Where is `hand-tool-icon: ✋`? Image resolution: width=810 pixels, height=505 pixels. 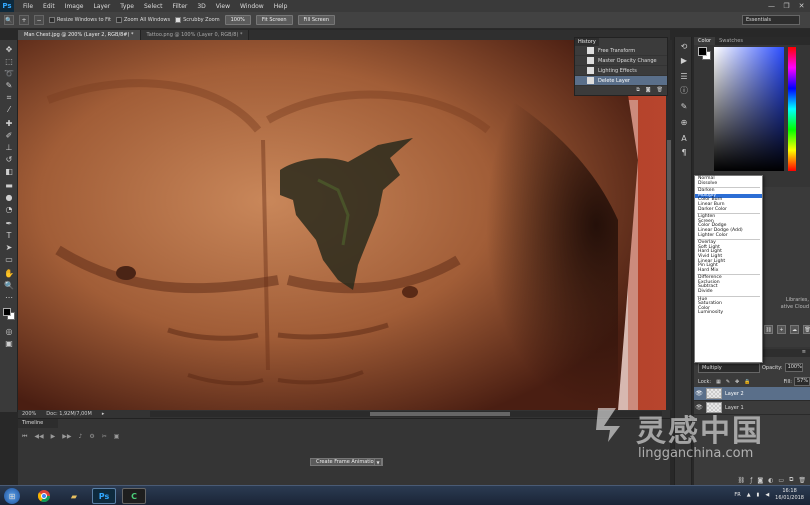 hand-tool-icon: ✋ is located at coordinates (9, 273).